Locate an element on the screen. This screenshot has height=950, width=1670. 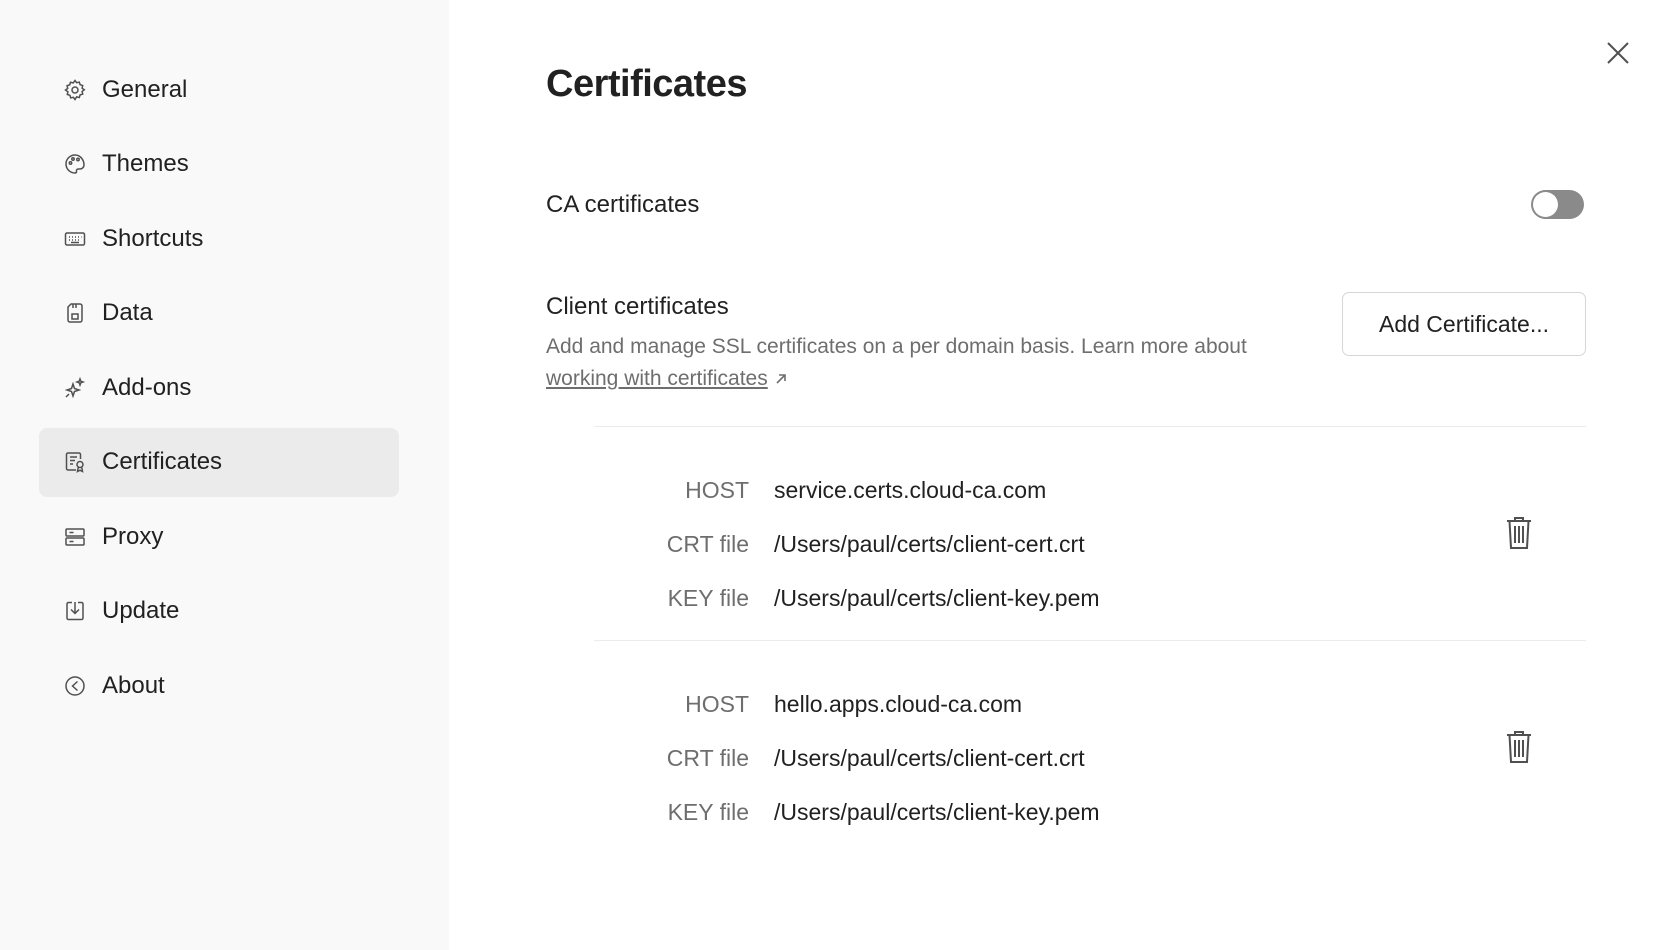
close-button is located at coordinates (1618, 55).